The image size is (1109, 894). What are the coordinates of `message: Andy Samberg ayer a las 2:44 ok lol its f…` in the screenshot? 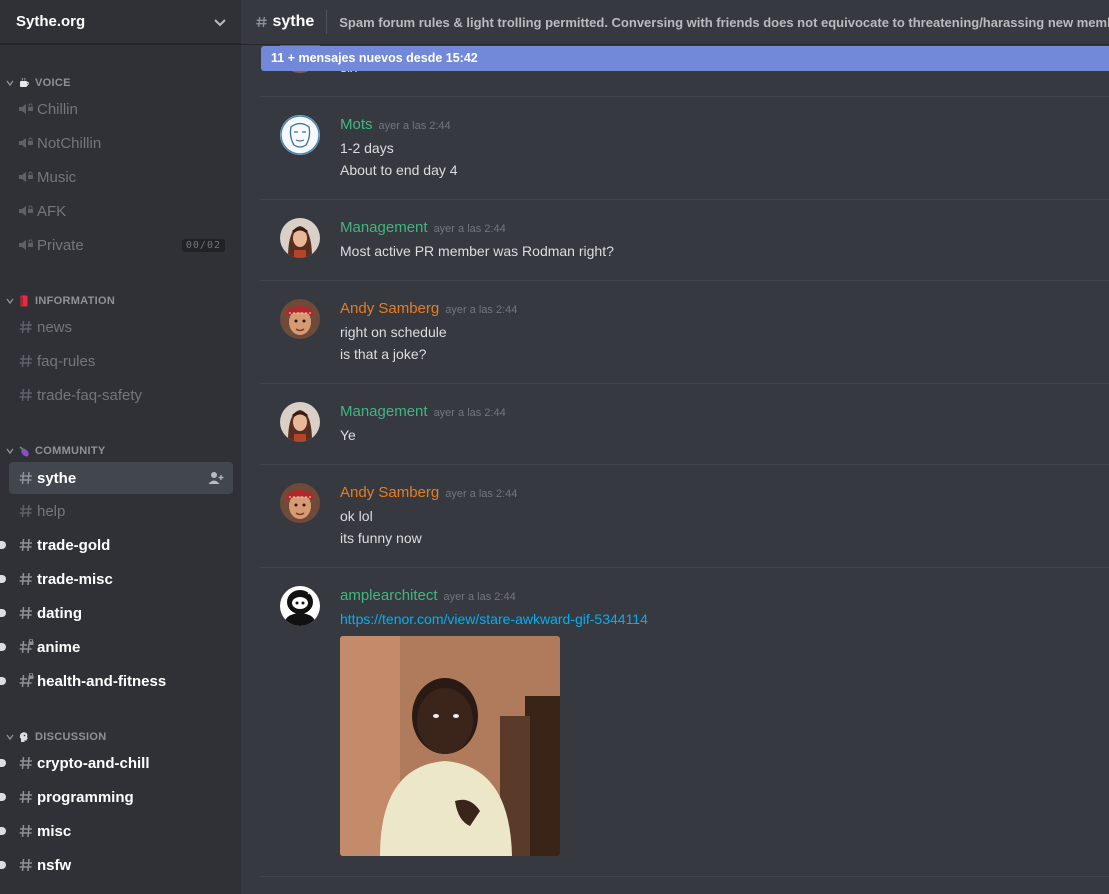 It's located at (684, 516).